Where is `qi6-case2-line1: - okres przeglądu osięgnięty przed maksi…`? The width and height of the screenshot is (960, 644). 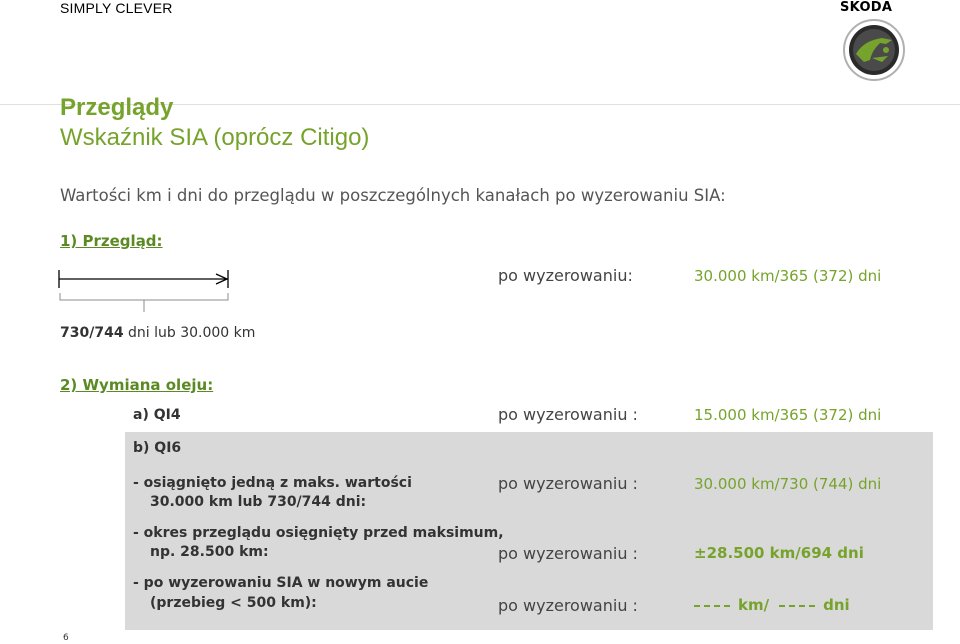
qi6-case2-line1: - okres przeglądu osięgnięty przed maksi… is located at coordinates (318, 533).